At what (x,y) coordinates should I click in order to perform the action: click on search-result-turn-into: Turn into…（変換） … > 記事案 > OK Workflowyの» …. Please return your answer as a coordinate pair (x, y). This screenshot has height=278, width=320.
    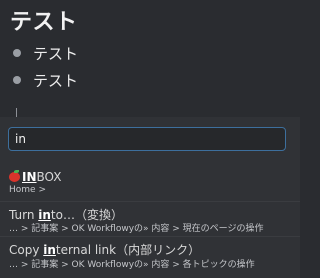
    Looking at the image, I should click on (150, 219).